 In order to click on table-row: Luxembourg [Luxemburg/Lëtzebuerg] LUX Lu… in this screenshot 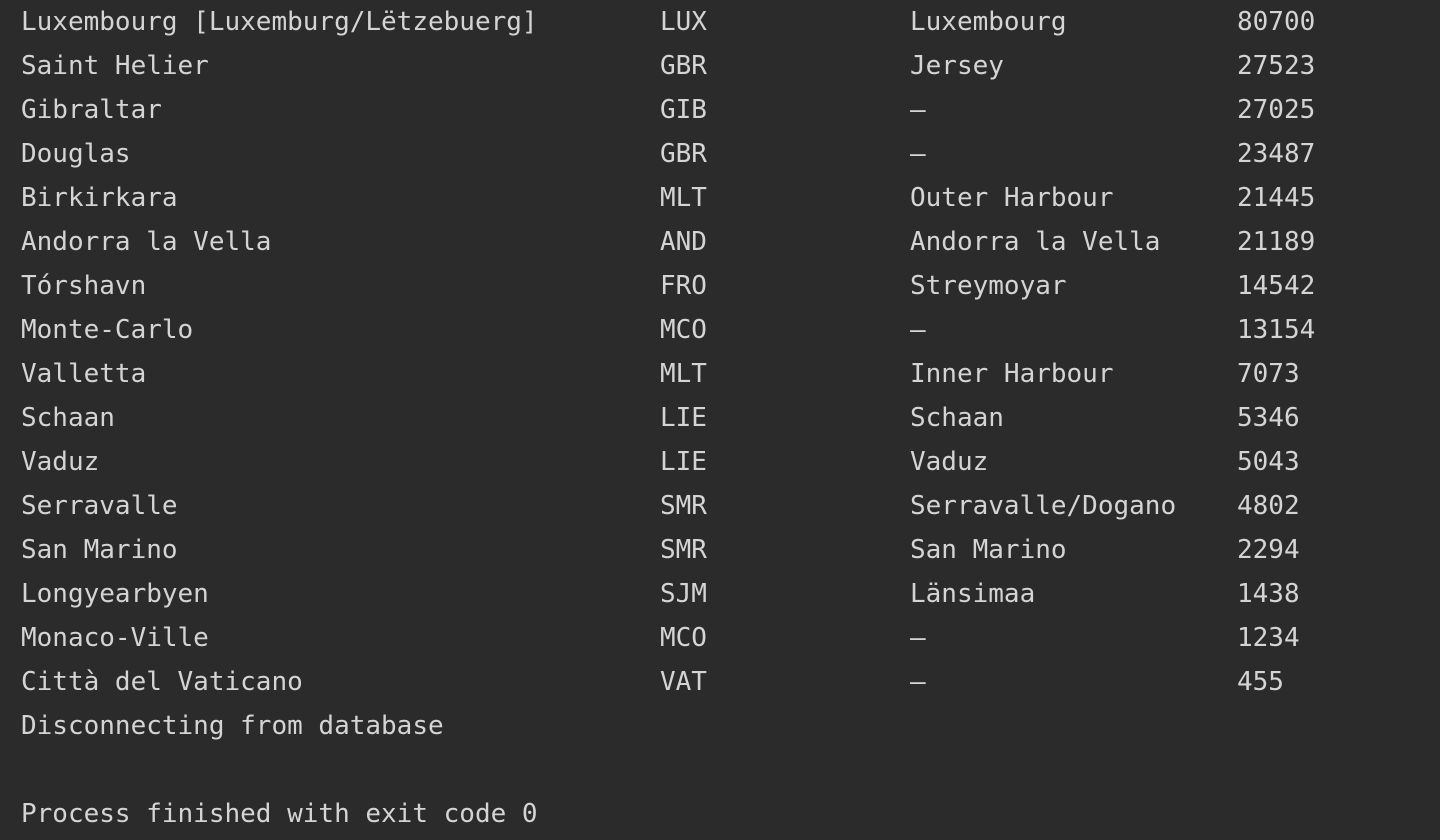, I will do `click(720, 22)`.